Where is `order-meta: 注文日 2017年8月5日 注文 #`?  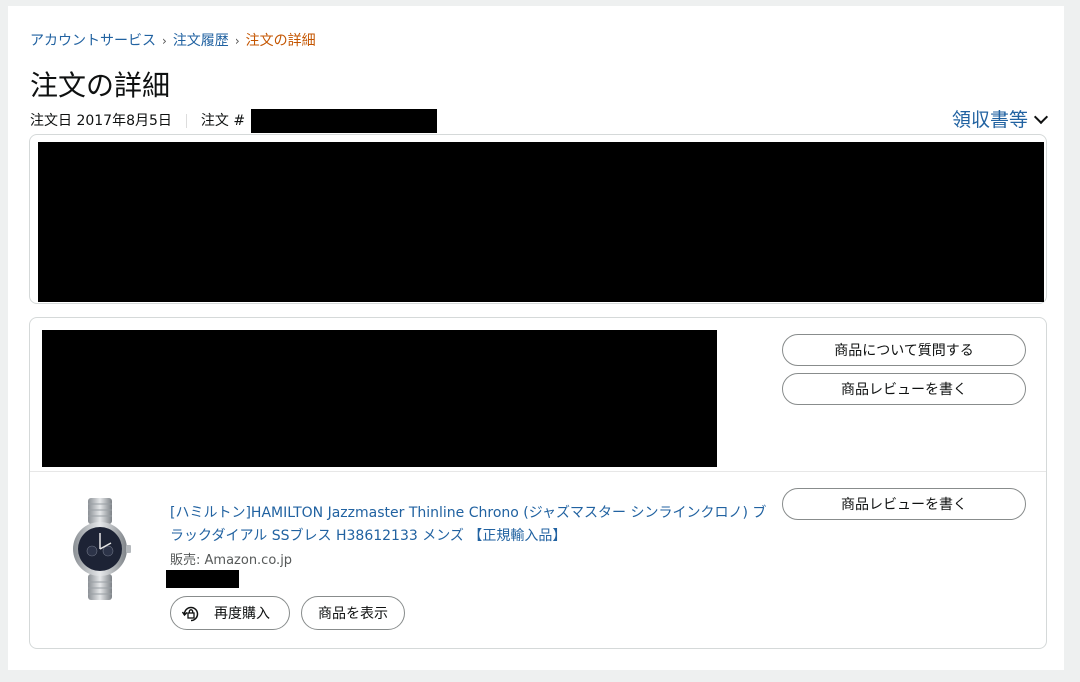 order-meta: 注文日 2017年8月5日 注文 # is located at coordinates (234, 121).